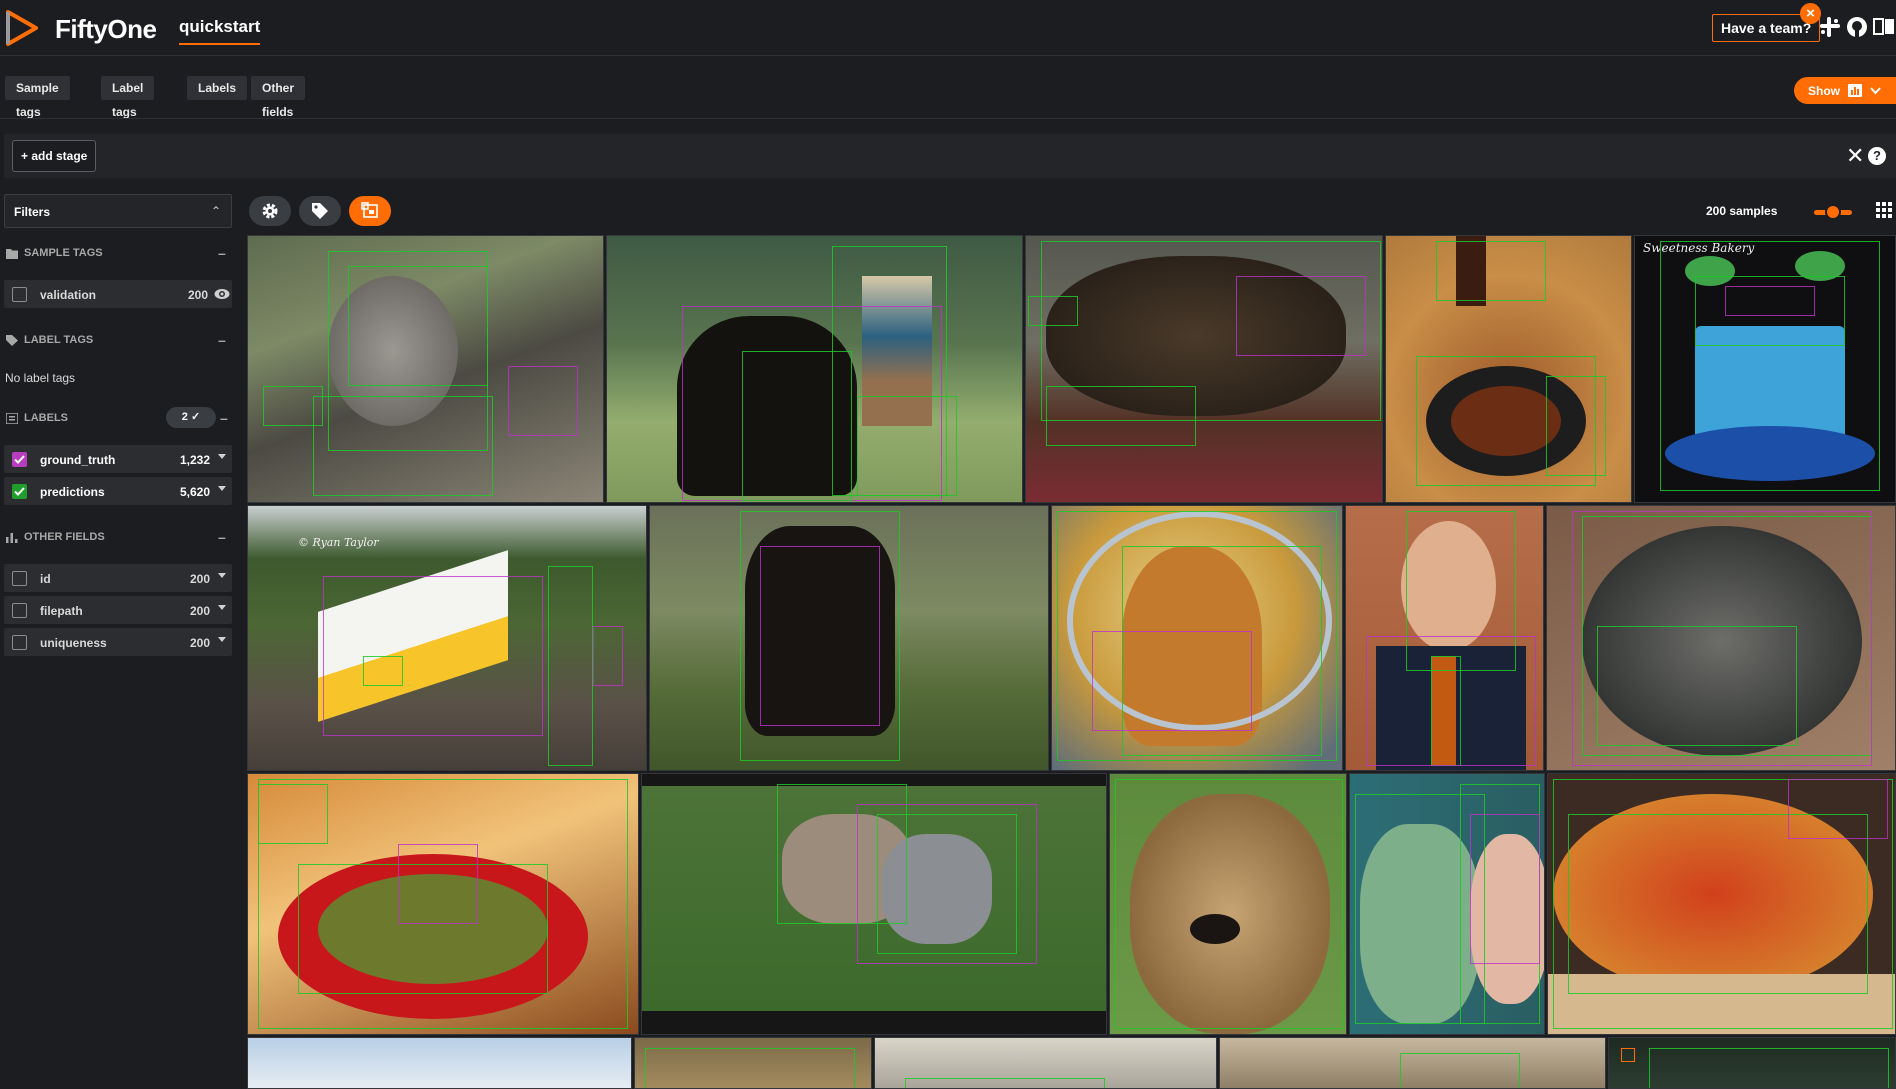 This screenshot has width=1896, height=1089. Describe the element at coordinates (59, 340) in the screenshot. I see `section-title: LABEL TAGS` at that location.